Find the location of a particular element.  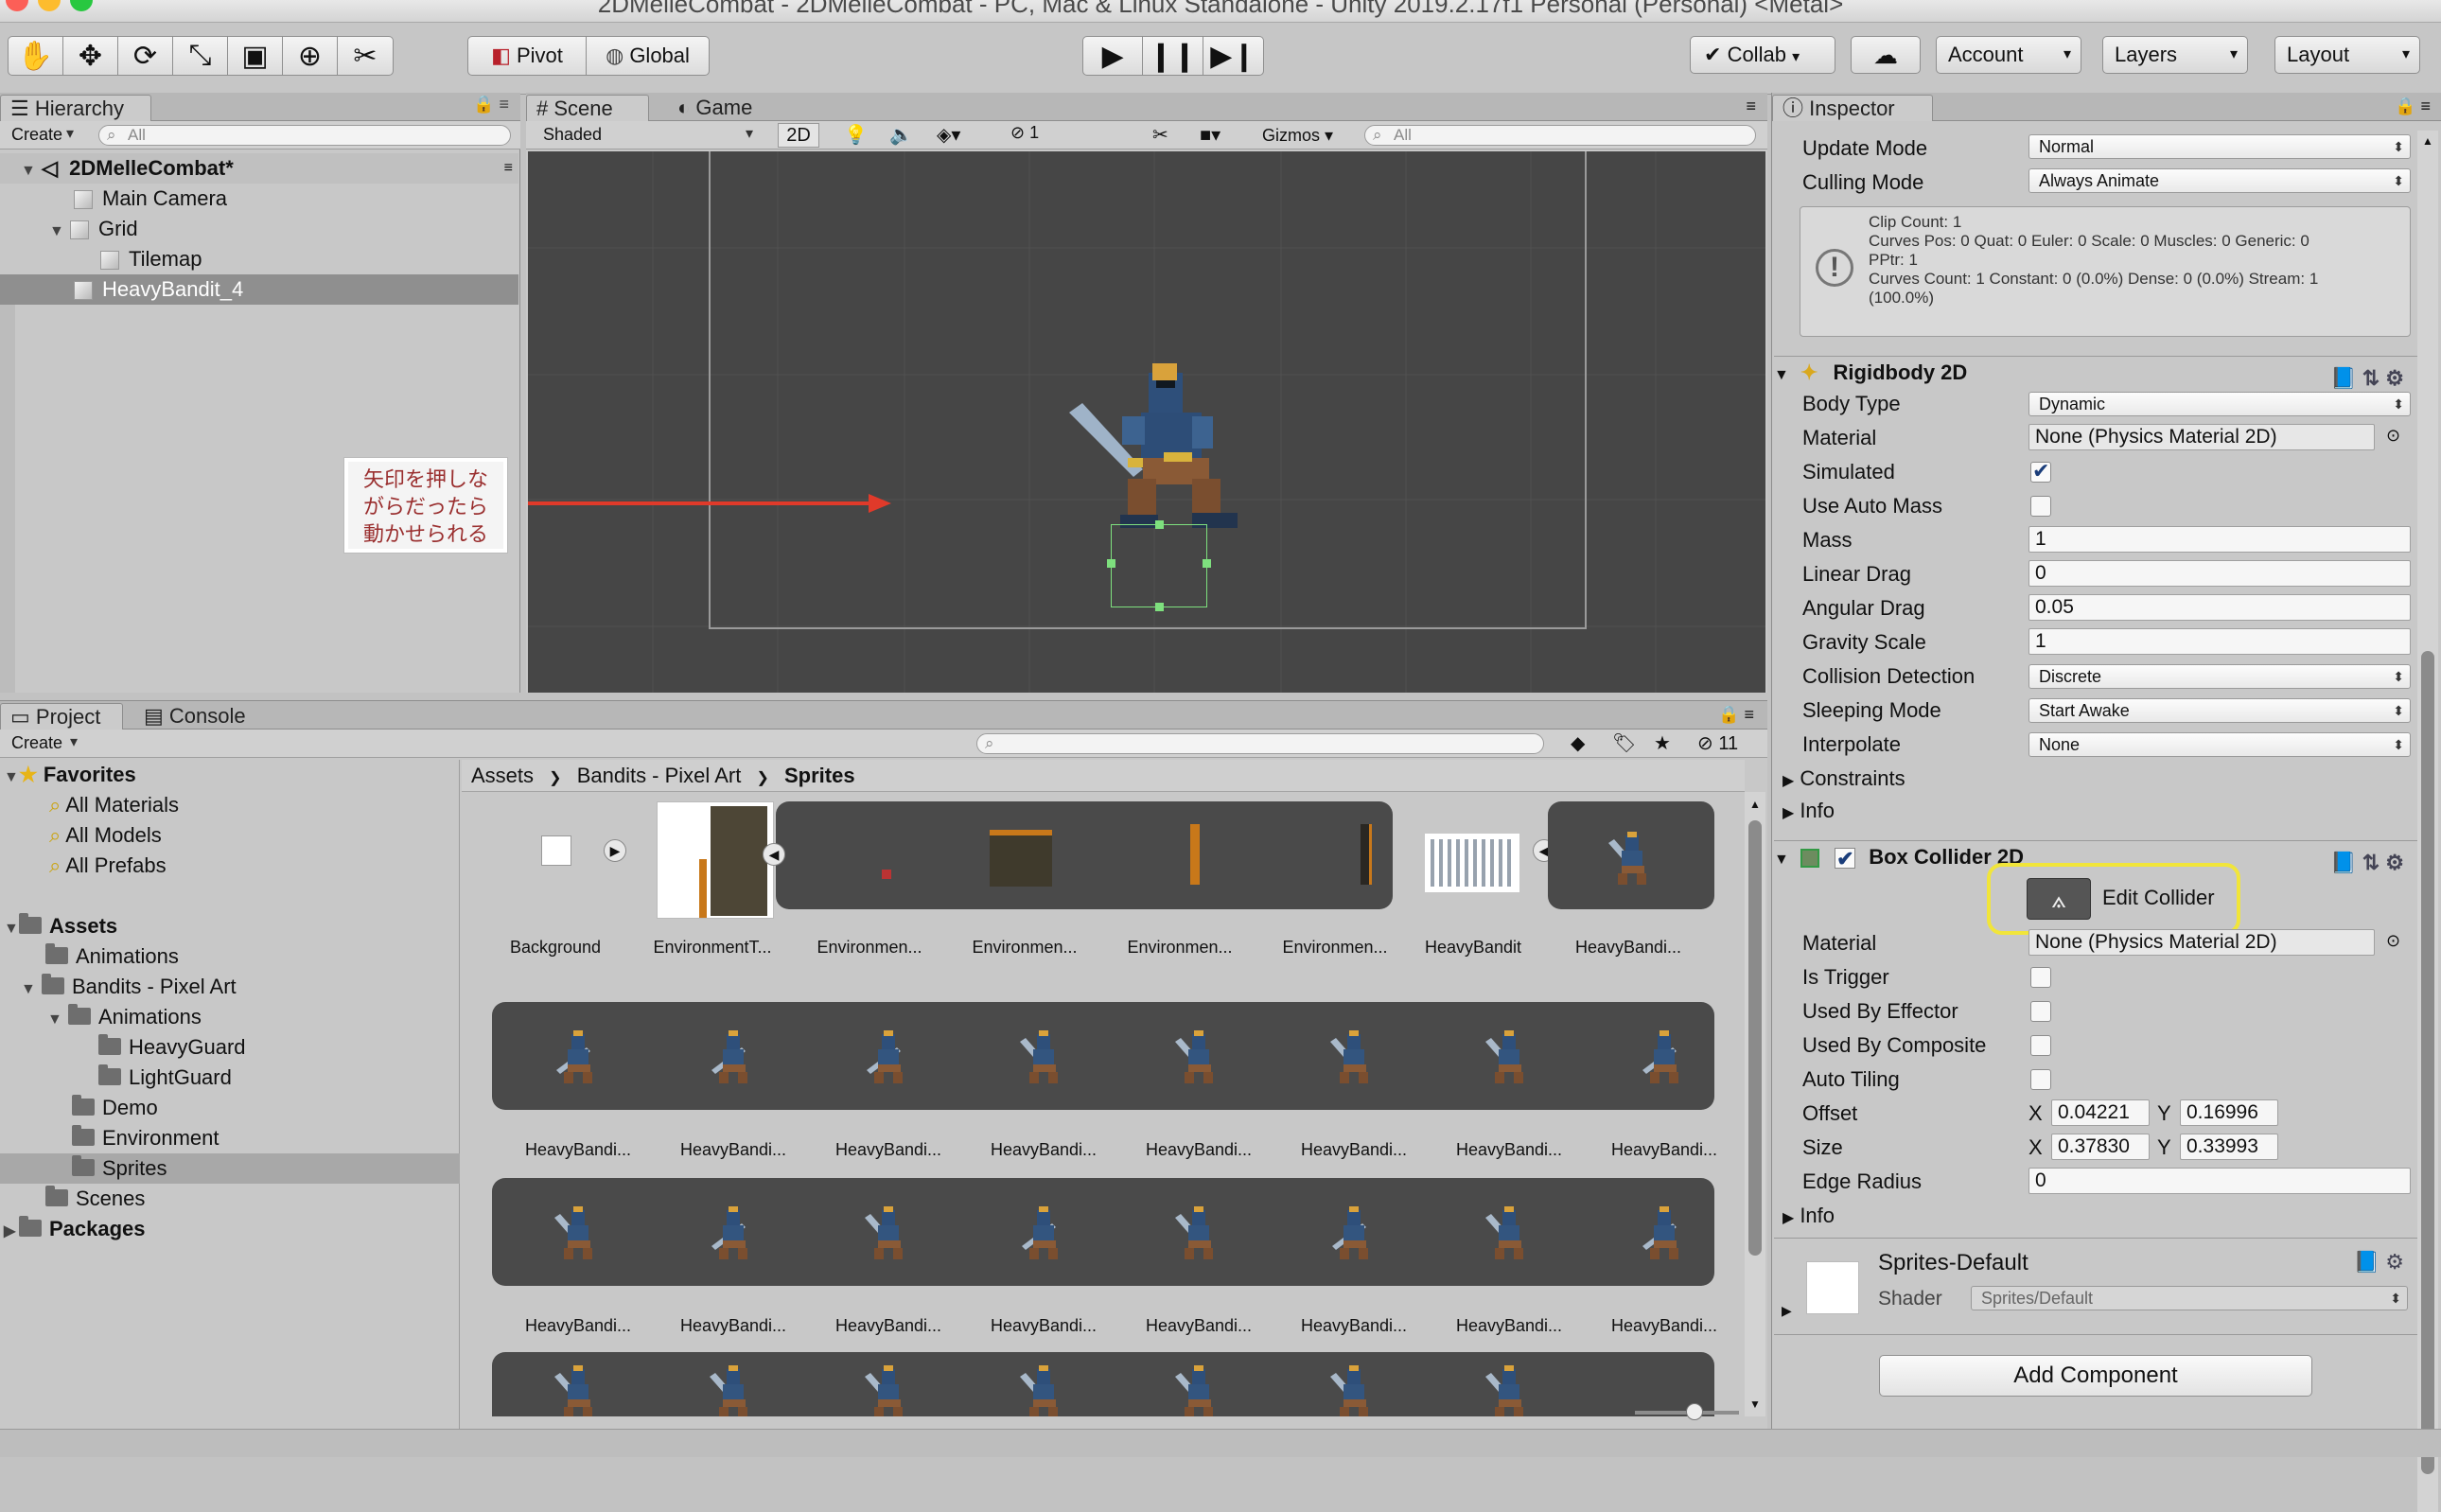

pivot-toggle: ◧ Pivot is located at coordinates (528, 56).